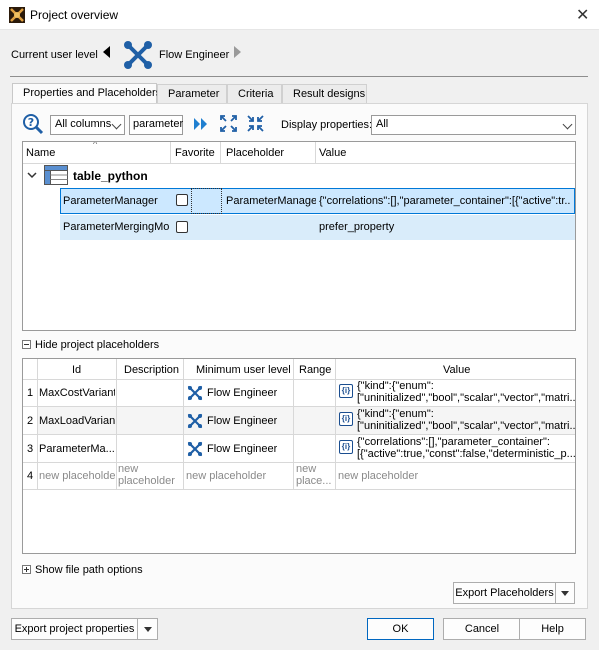 The height and width of the screenshot is (650, 599). What do you see at coordinates (324, 94) in the screenshot?
I see `tab-result-designs: Result designs` at bounding box center [324, 94].